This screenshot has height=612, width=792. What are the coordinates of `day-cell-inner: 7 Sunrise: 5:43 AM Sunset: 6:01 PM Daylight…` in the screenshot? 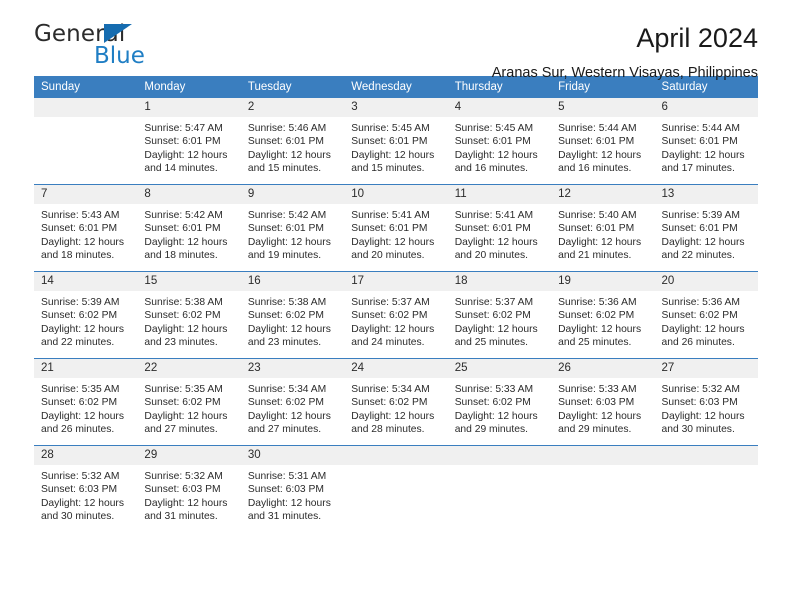 It's located at (86, 228).